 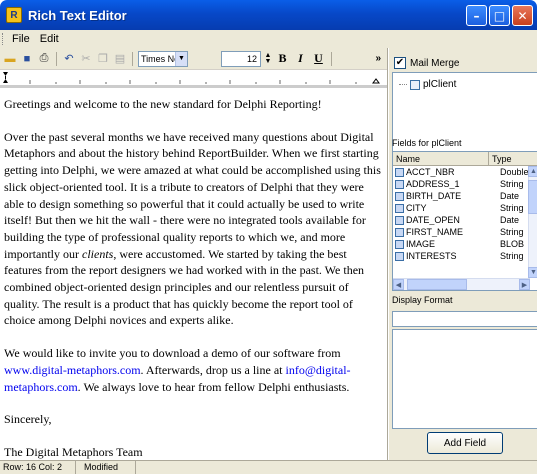 I want to click on font-size-input: 12, so click(x=241, y=58).